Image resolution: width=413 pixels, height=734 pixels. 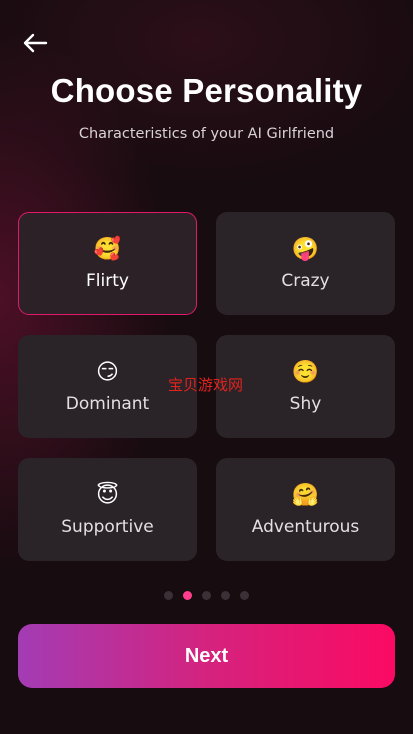 I want to click on personality-card-supportive: 😇 Supportive, so click(x=107, y=509).